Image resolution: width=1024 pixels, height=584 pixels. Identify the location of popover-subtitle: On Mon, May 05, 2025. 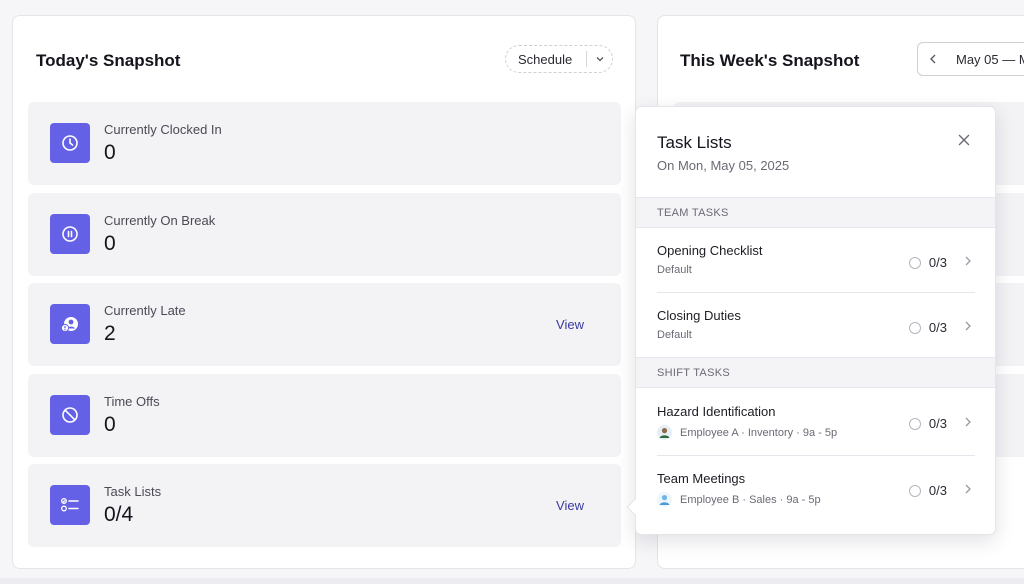
(723, 165).